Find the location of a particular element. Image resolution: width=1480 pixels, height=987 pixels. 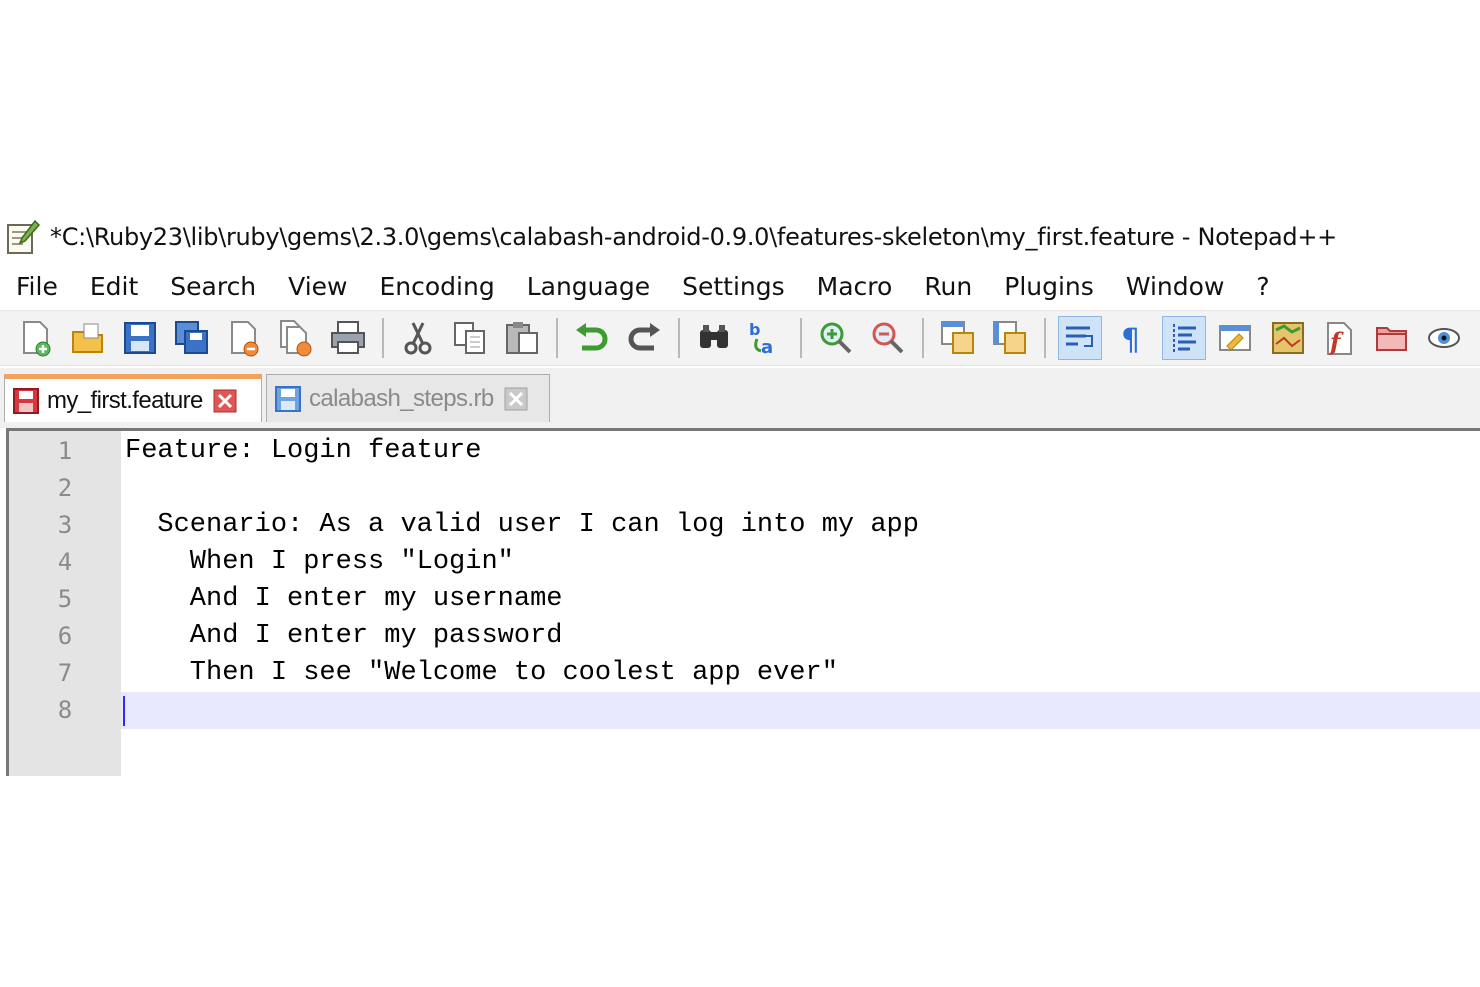

print-icon is located at coordinates (348, 338).